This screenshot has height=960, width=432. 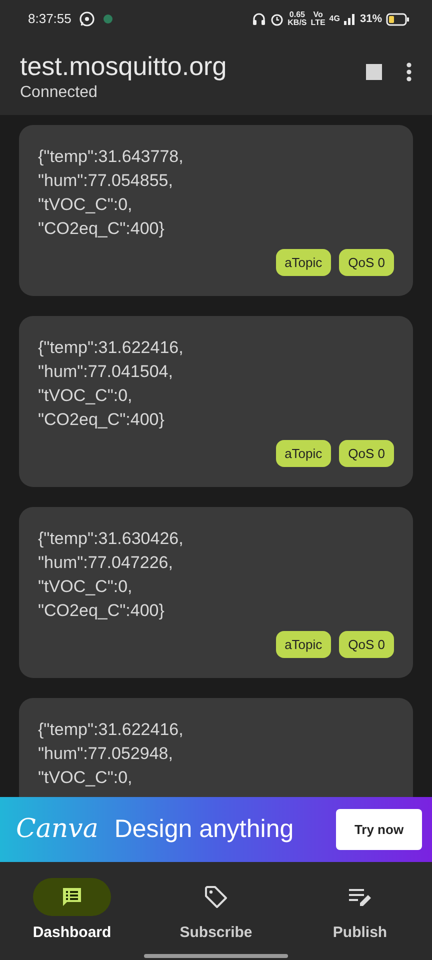 I want to click on more-icon, so click(x=409, y=72).